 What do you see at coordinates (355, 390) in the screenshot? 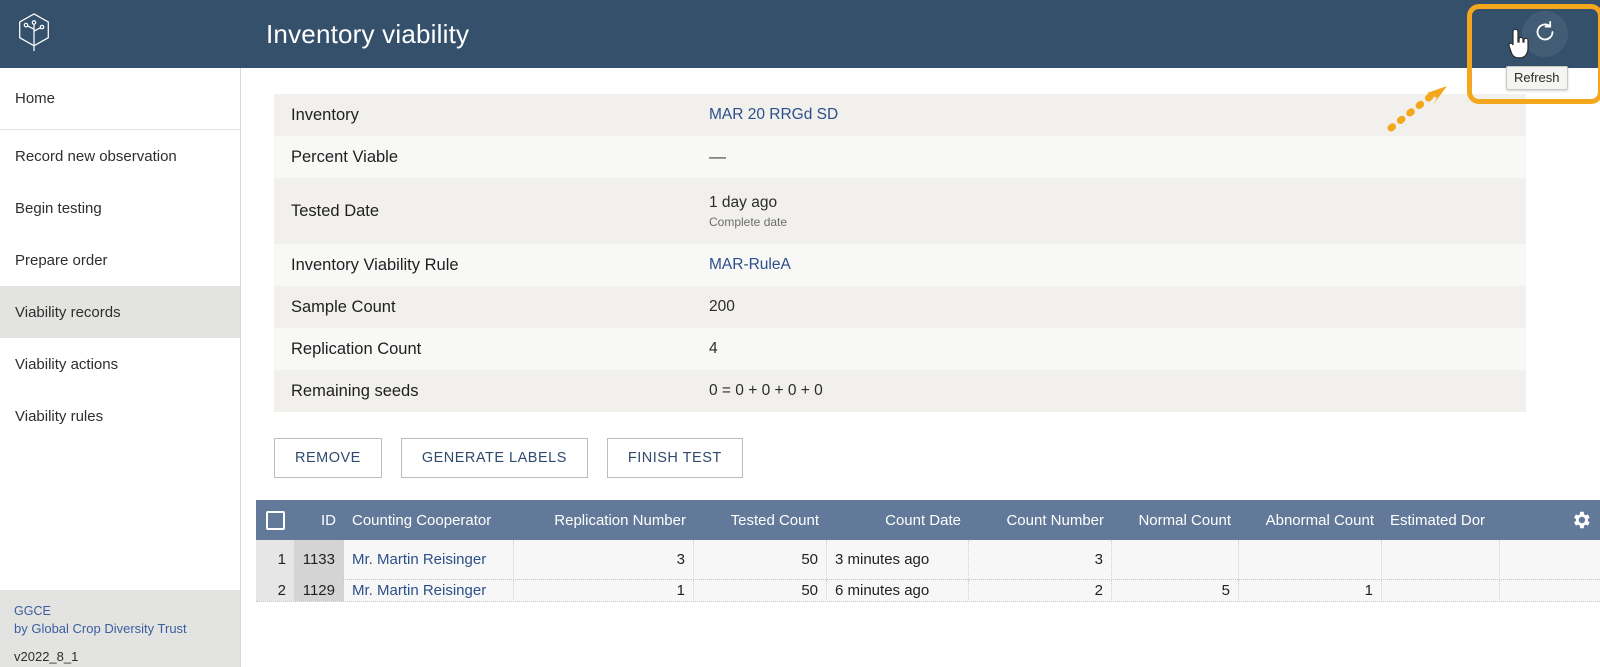
I see `detail-label: Remaining seeds` at bounding box center [355, 390].